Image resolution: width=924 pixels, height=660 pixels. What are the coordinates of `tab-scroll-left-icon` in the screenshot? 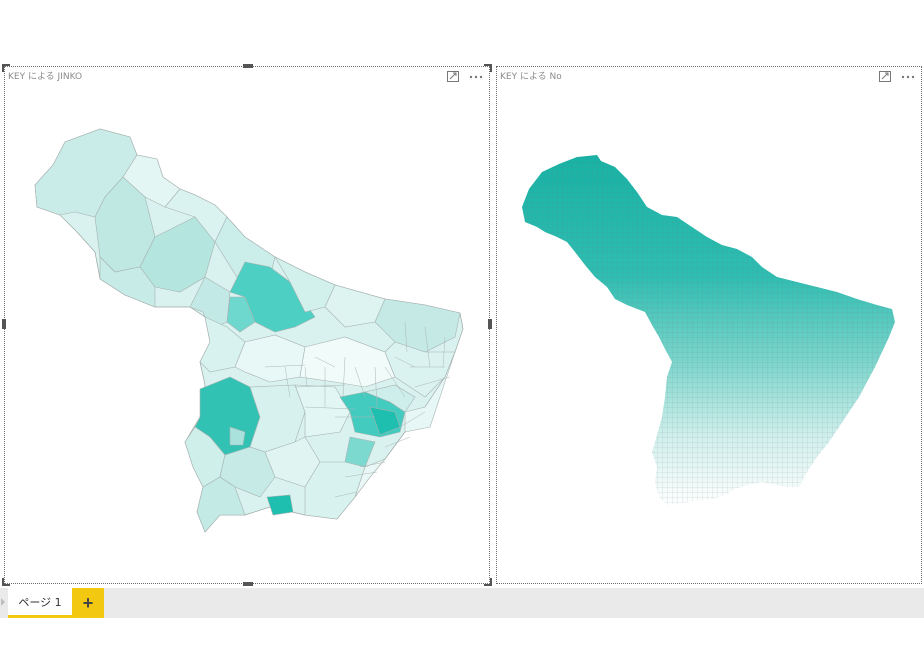 It's located at (3, 602).